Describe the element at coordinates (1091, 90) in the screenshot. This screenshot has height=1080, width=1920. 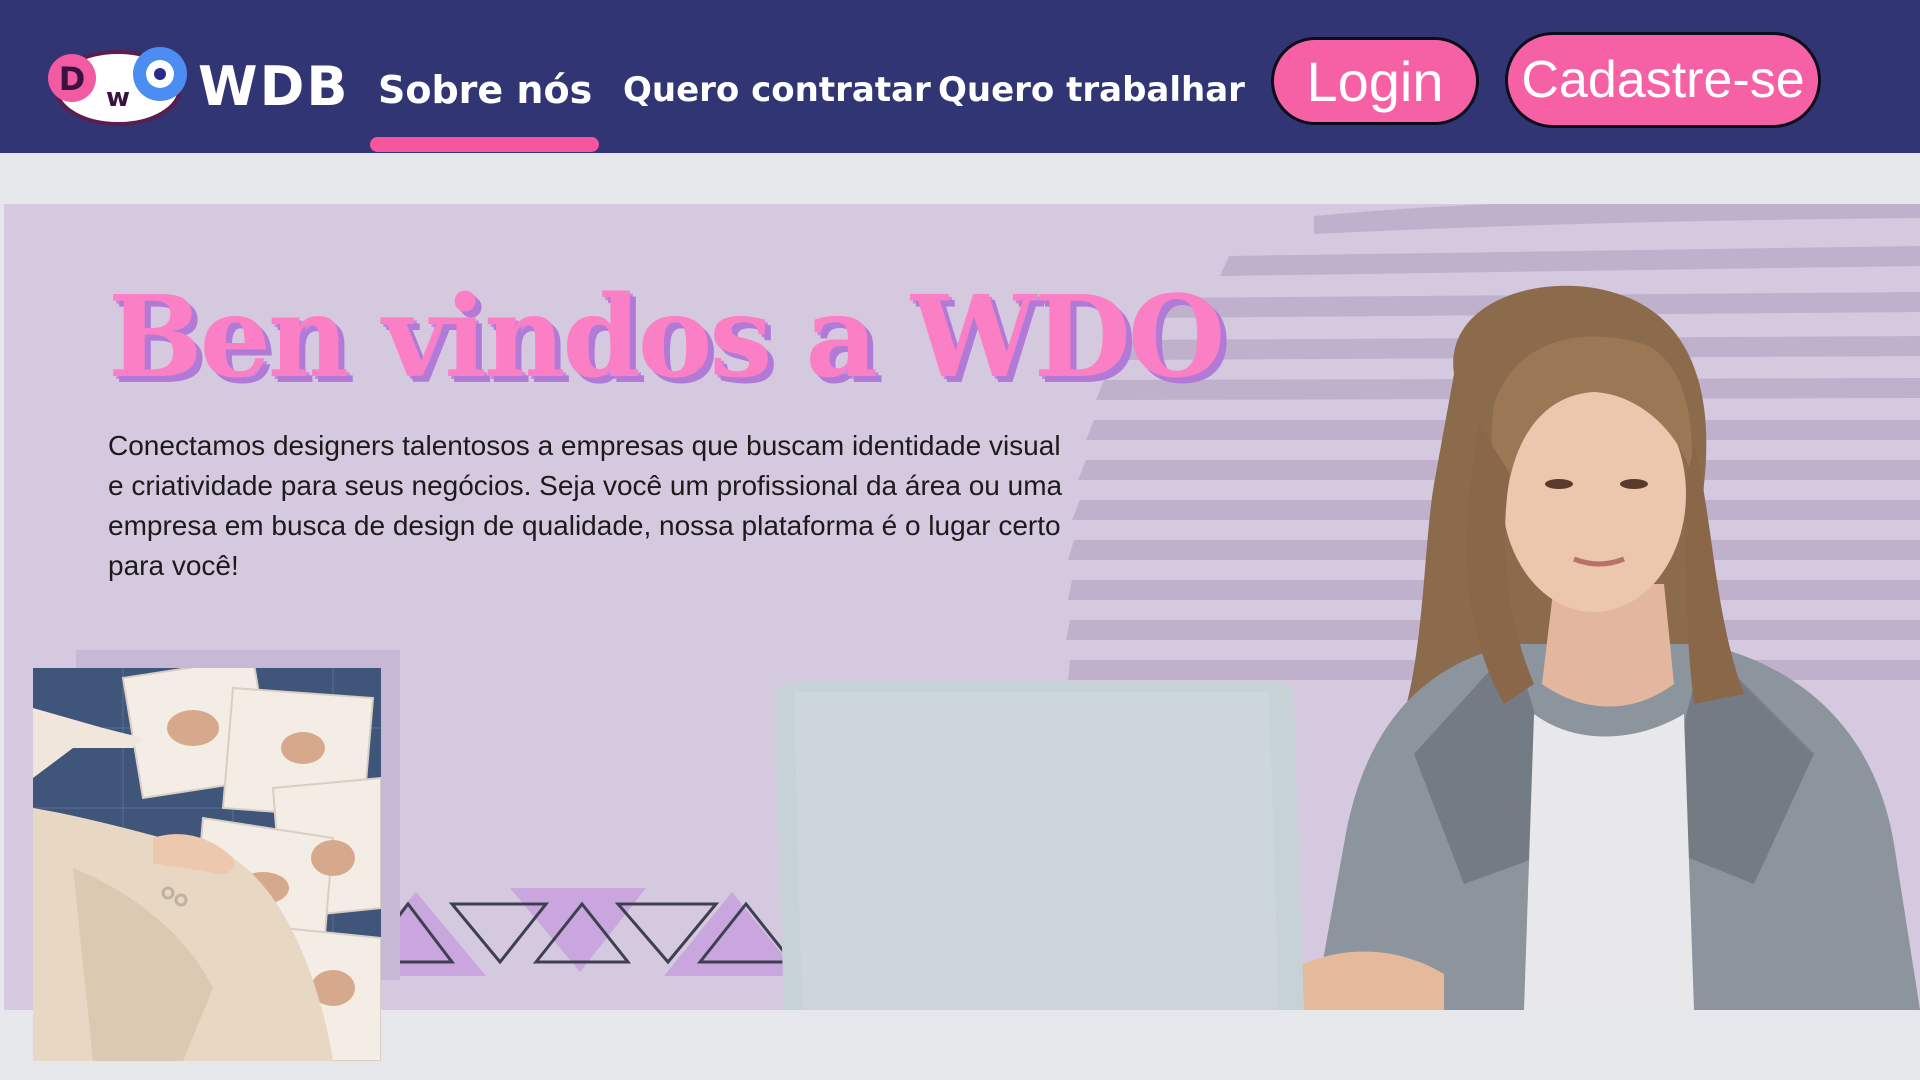
I see `nav-quero-trabalhar: Quero trabalhar` at that location.